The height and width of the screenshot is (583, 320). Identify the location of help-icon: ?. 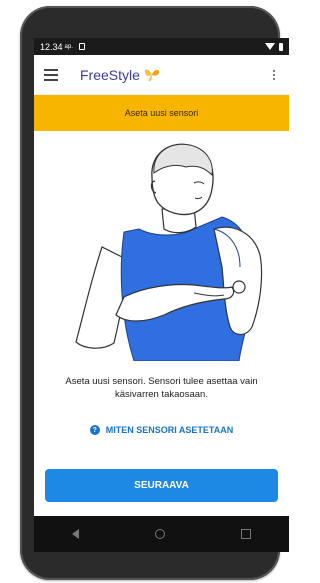
(94, 430).